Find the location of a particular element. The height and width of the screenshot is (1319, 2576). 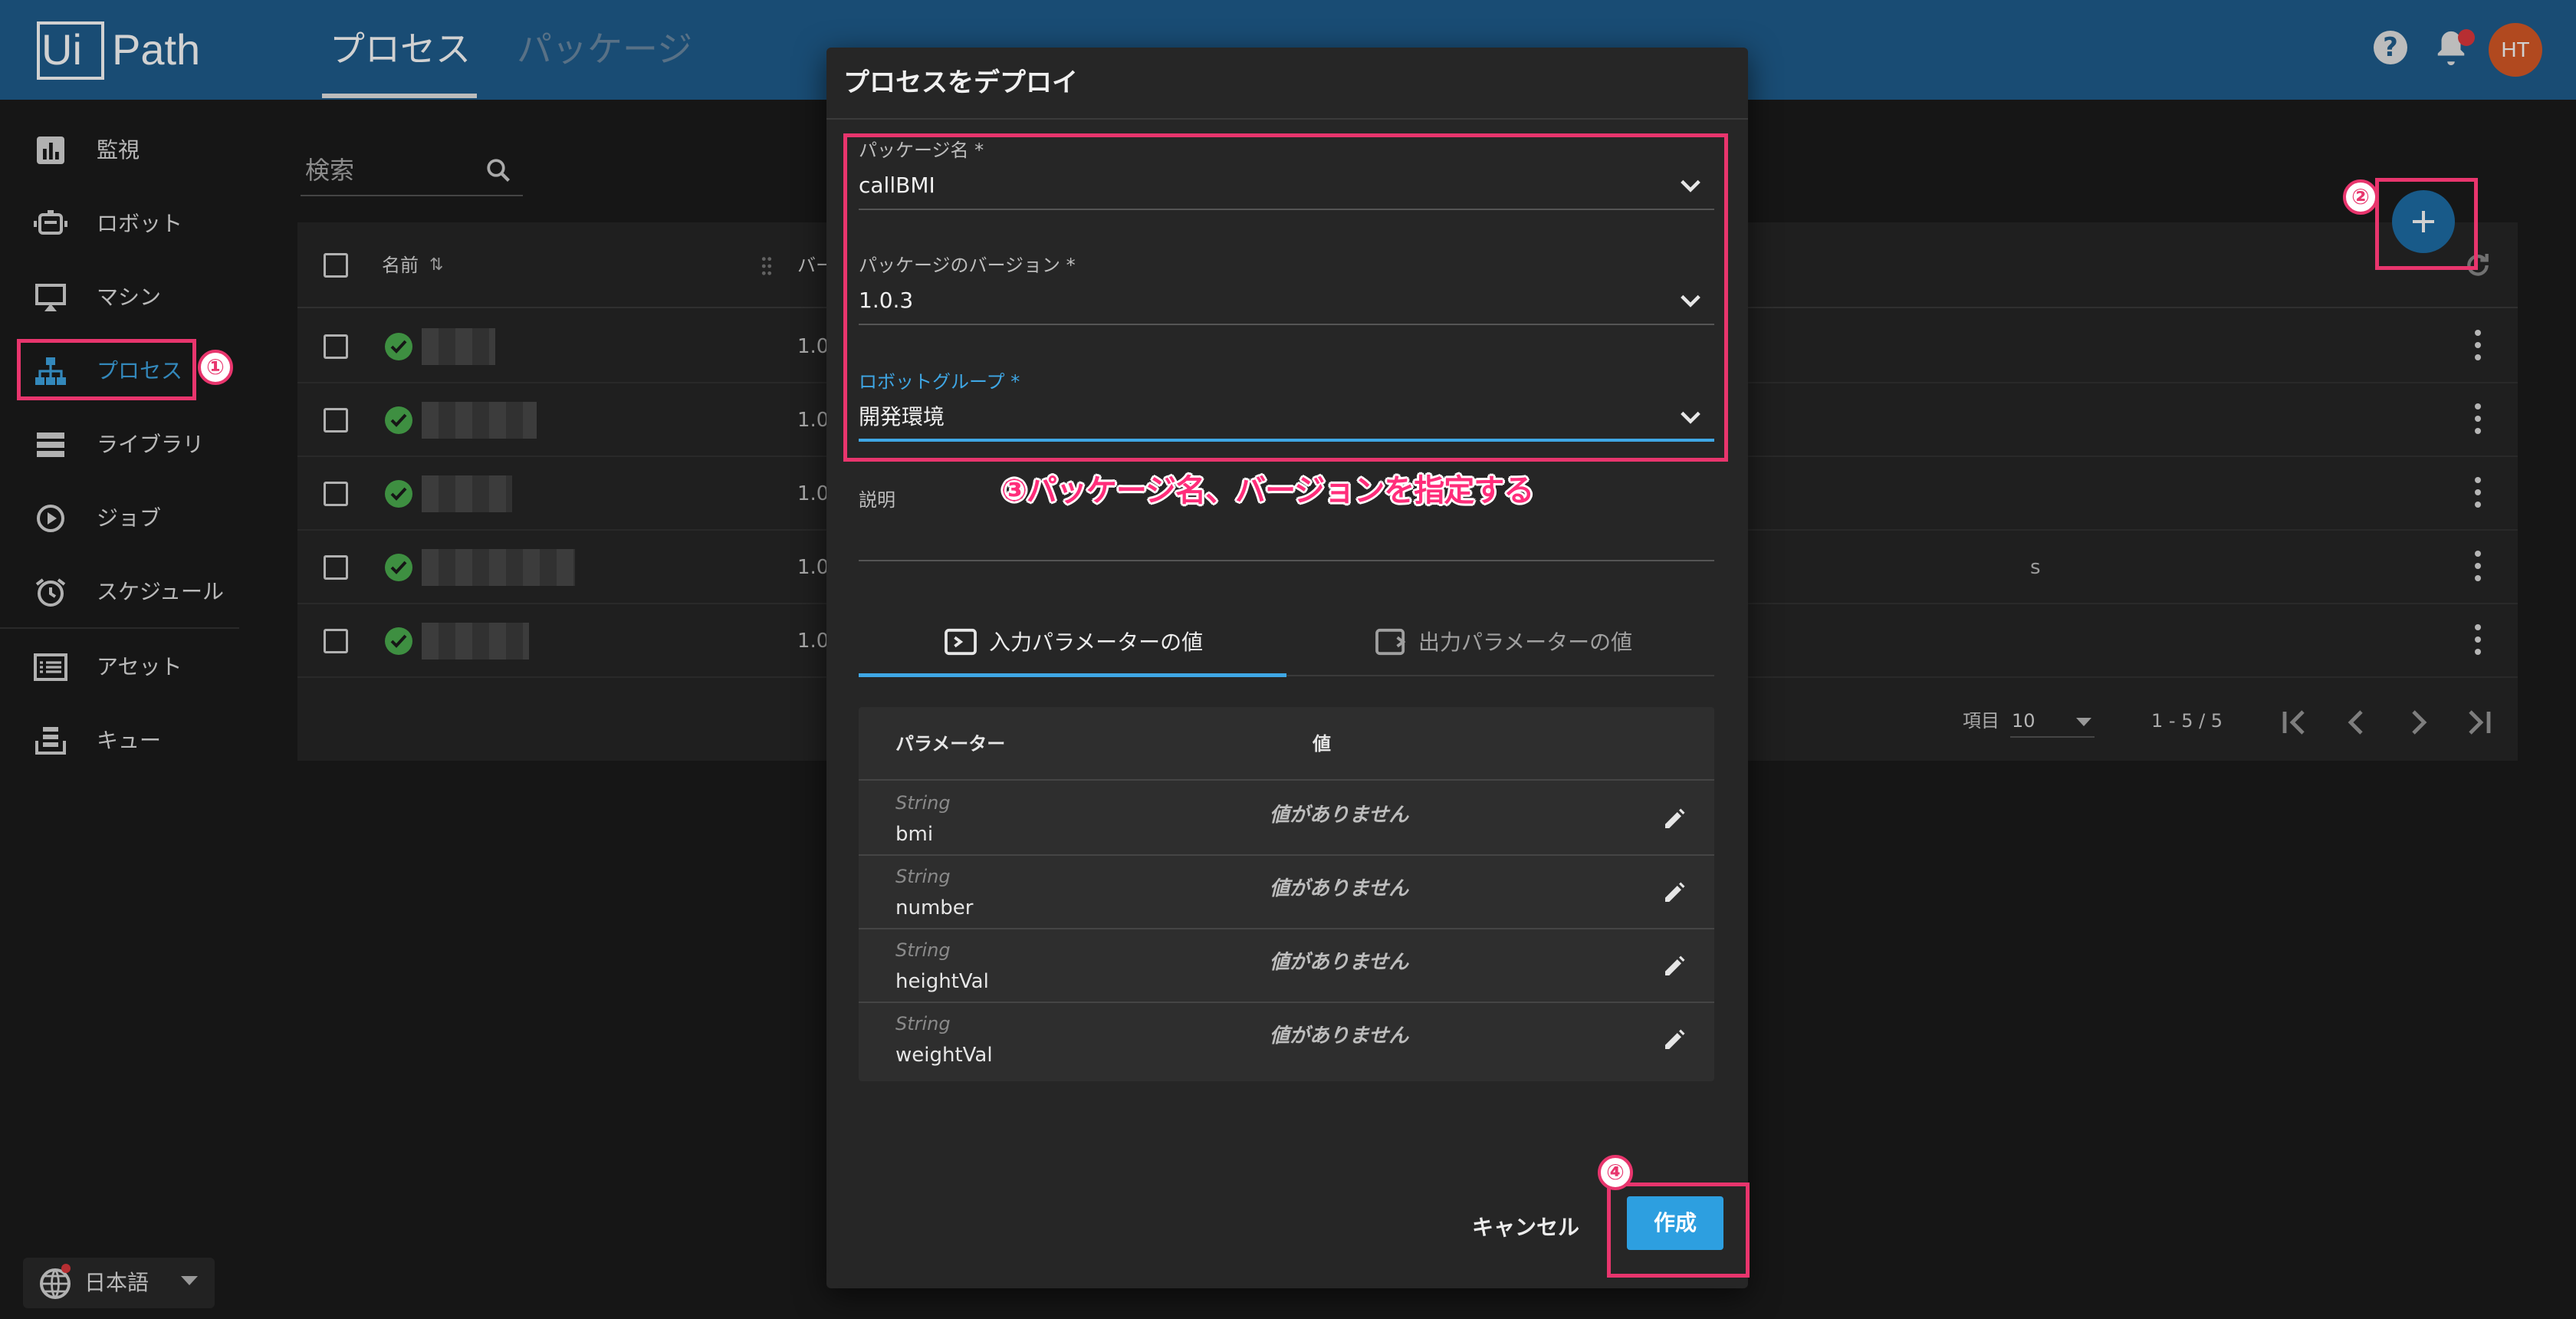

param-name: weightVal is located at coordinates (944, 1055).